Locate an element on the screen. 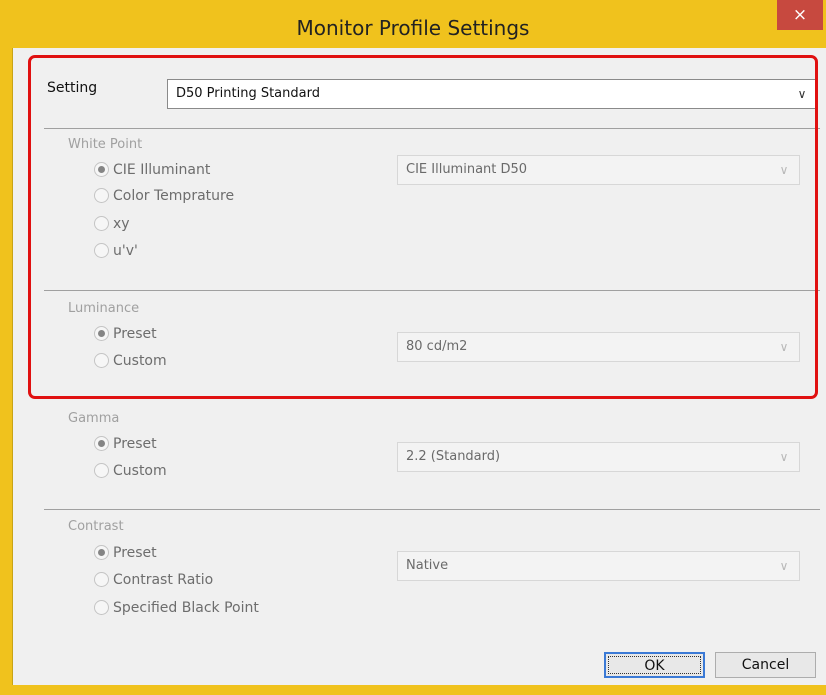 The height and width of the screenshot is (695, 826). gamma-value: 2.2 (Standard) is located at coordinates (453, 456).